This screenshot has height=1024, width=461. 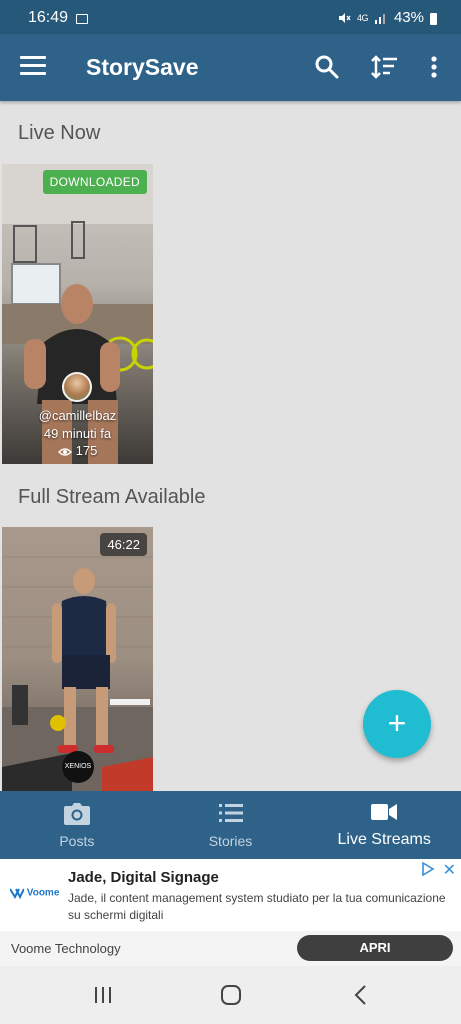 I want to click on stream-views: 175, so click(x=77, y=450).